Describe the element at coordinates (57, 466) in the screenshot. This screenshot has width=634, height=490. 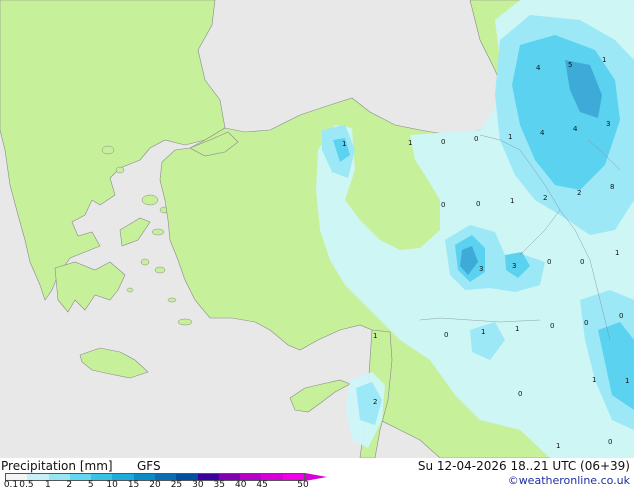
I see `product-title: Precipitation [mm]` at that location.